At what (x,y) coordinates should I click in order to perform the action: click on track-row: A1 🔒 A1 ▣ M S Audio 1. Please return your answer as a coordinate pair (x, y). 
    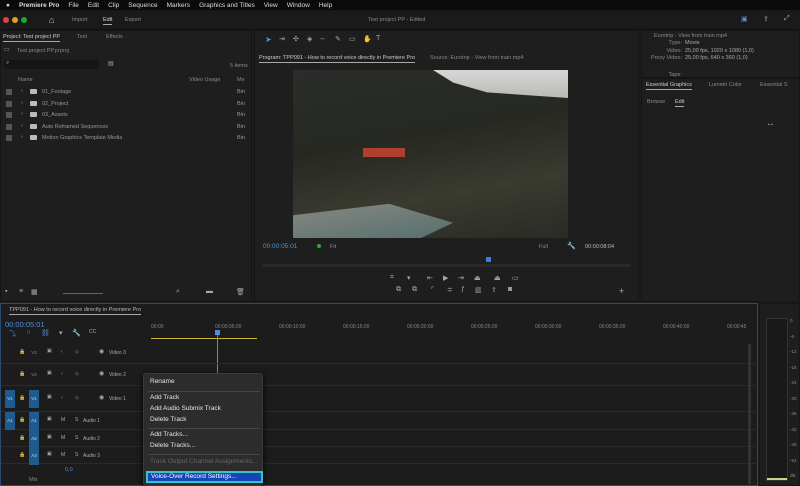
    Looking at the image, I should click on (379, 421).